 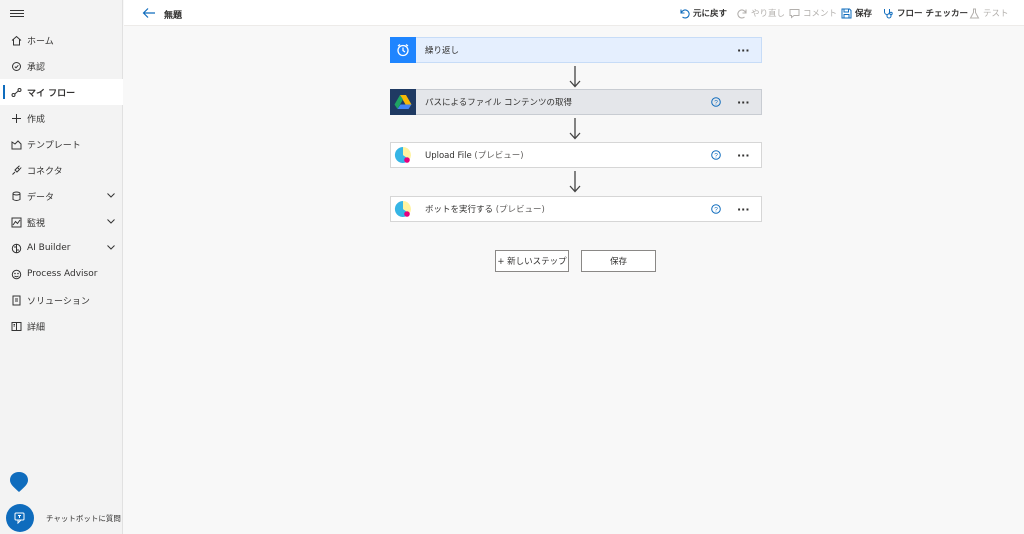 I want to click on template-icon, so click(x=16, y=144).